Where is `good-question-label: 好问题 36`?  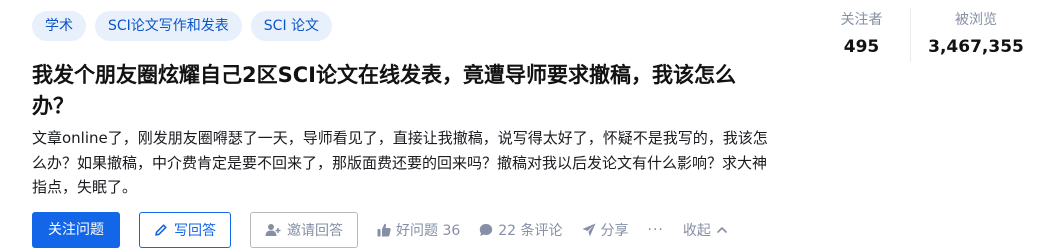
good-question-label: 好问题 36 is located at coordinates (428, 231).